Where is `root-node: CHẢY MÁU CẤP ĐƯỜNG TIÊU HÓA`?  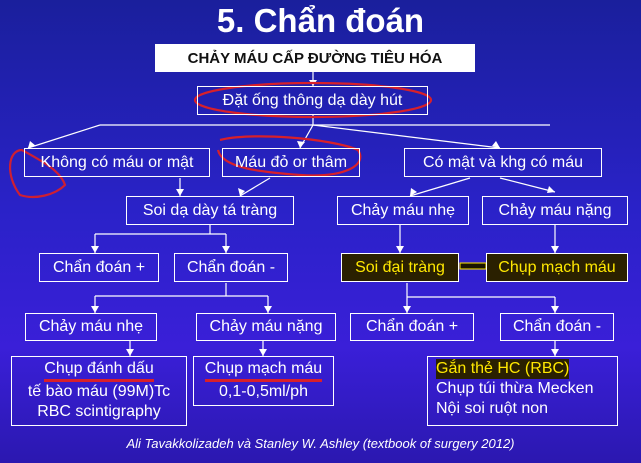
root-node: CHẢY MÁU CẤP ĐƯỜNG TIÊU HÓA is located at coordinates (315, 58).